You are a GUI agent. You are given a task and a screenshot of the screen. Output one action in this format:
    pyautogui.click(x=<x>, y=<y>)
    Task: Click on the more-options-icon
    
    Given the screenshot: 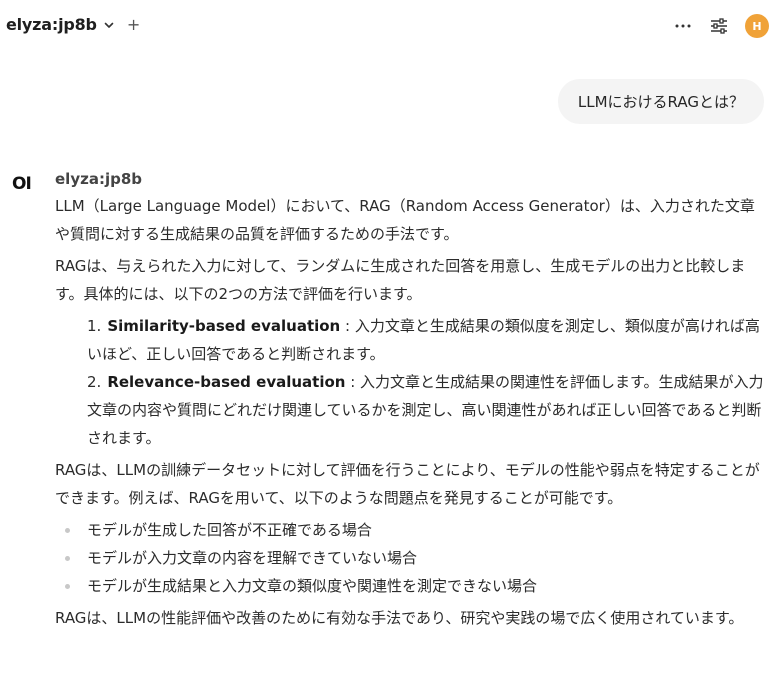 What is the action you would take?
    pyautogui.click(x=683, y=26)
    